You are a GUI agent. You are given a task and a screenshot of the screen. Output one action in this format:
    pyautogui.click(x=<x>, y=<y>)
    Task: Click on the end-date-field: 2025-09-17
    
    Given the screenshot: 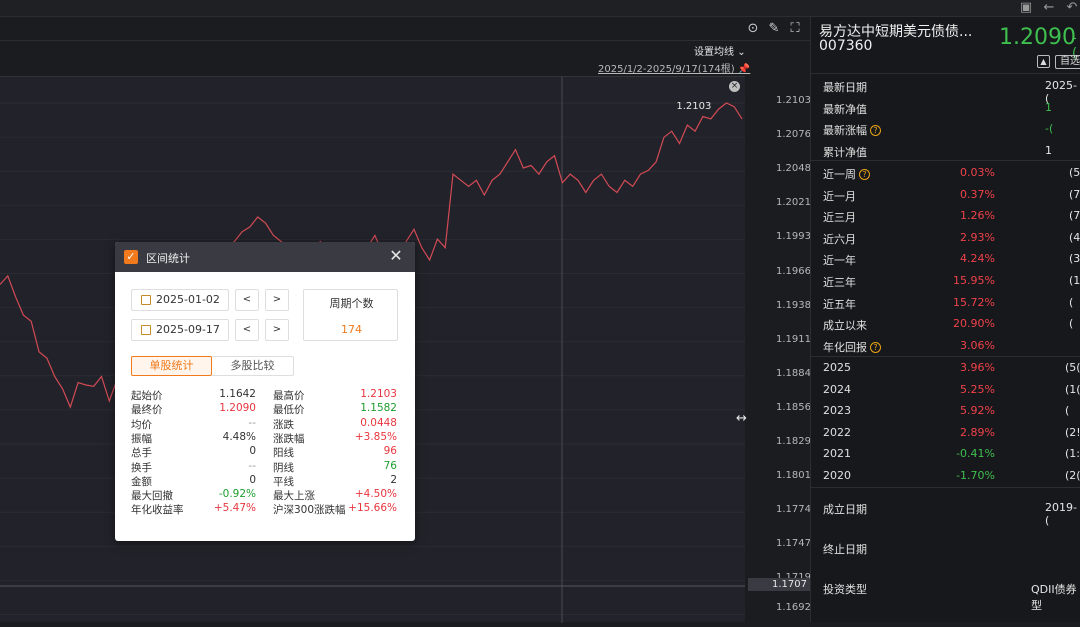 What is the action you would take?
    pyautogui.click(x=180, y=330)
    